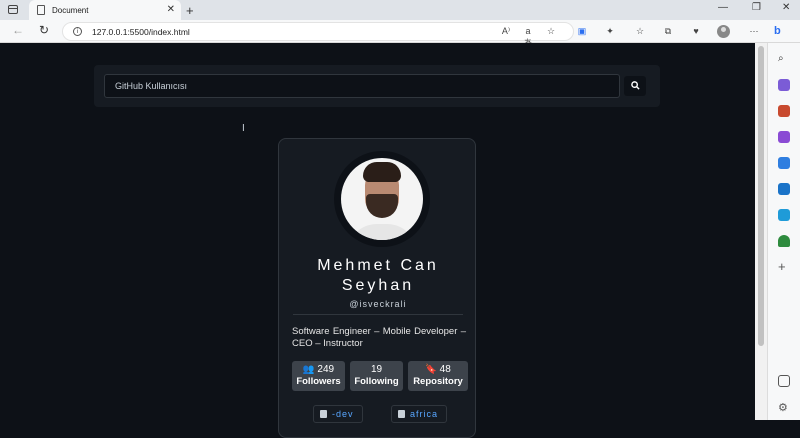  What do you see at coordinates (445, 369) in the screenshot?
I see `repository-value: 48` at bounding box center [445, 369].